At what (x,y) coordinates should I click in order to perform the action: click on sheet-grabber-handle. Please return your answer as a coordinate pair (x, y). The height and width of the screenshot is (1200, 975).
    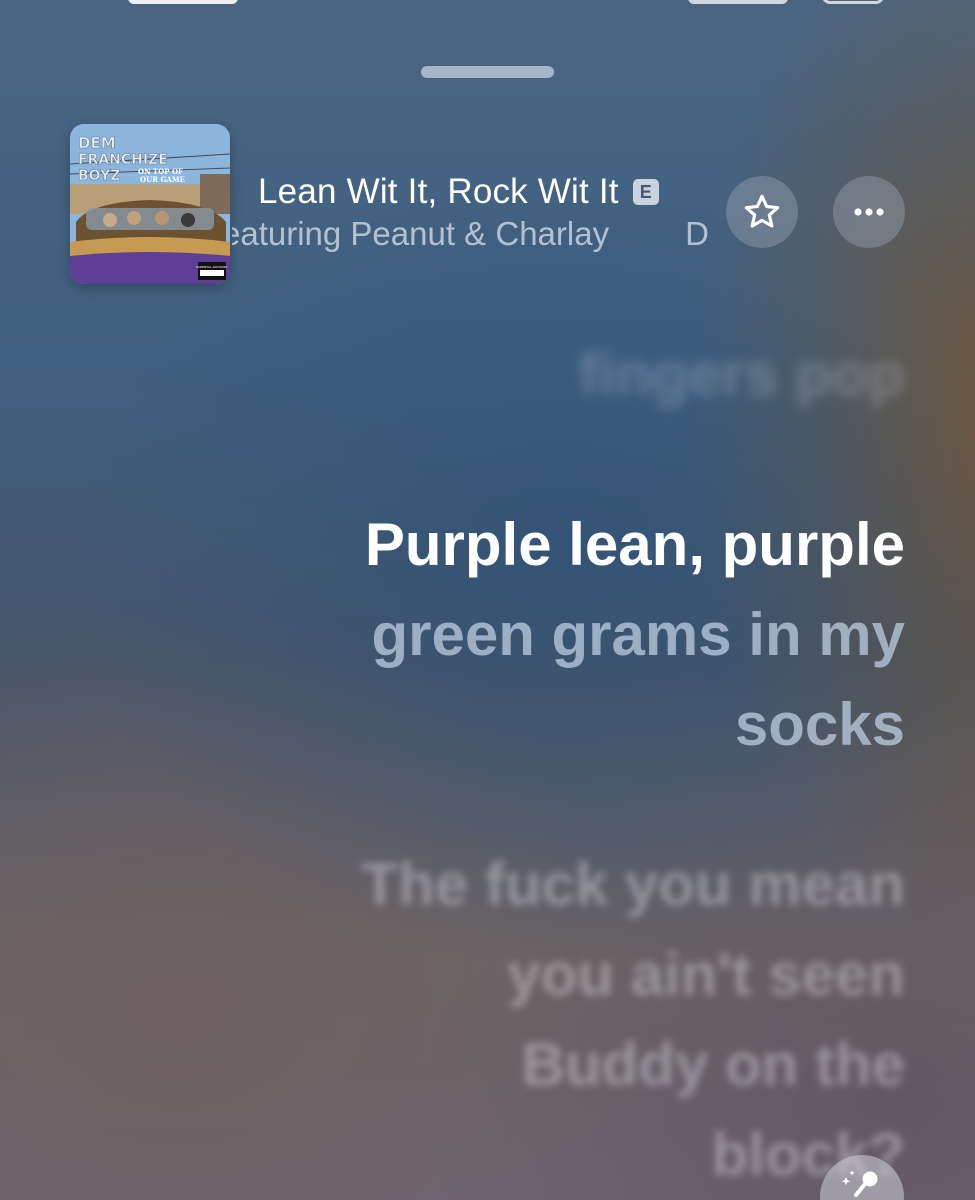
    Looking at the image, I should click on (487, 72).